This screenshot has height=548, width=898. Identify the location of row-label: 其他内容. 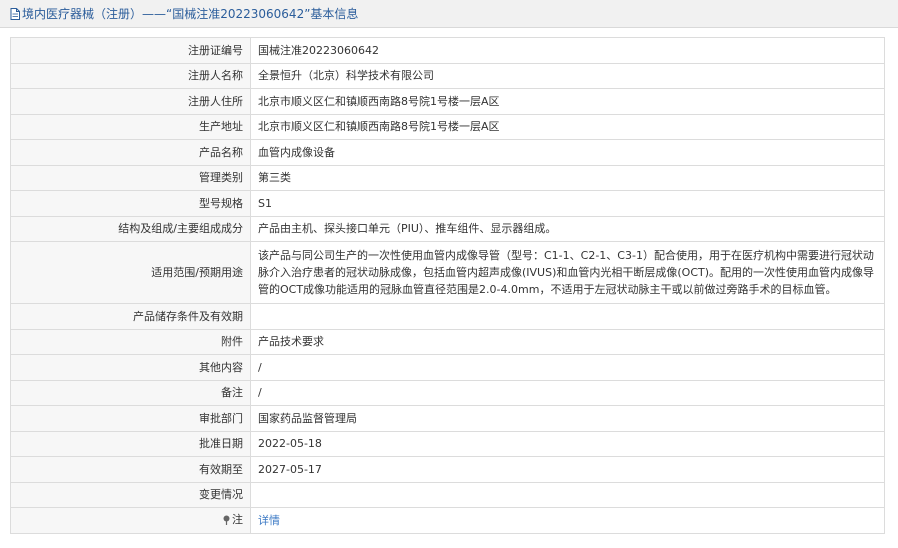
(130, 367).